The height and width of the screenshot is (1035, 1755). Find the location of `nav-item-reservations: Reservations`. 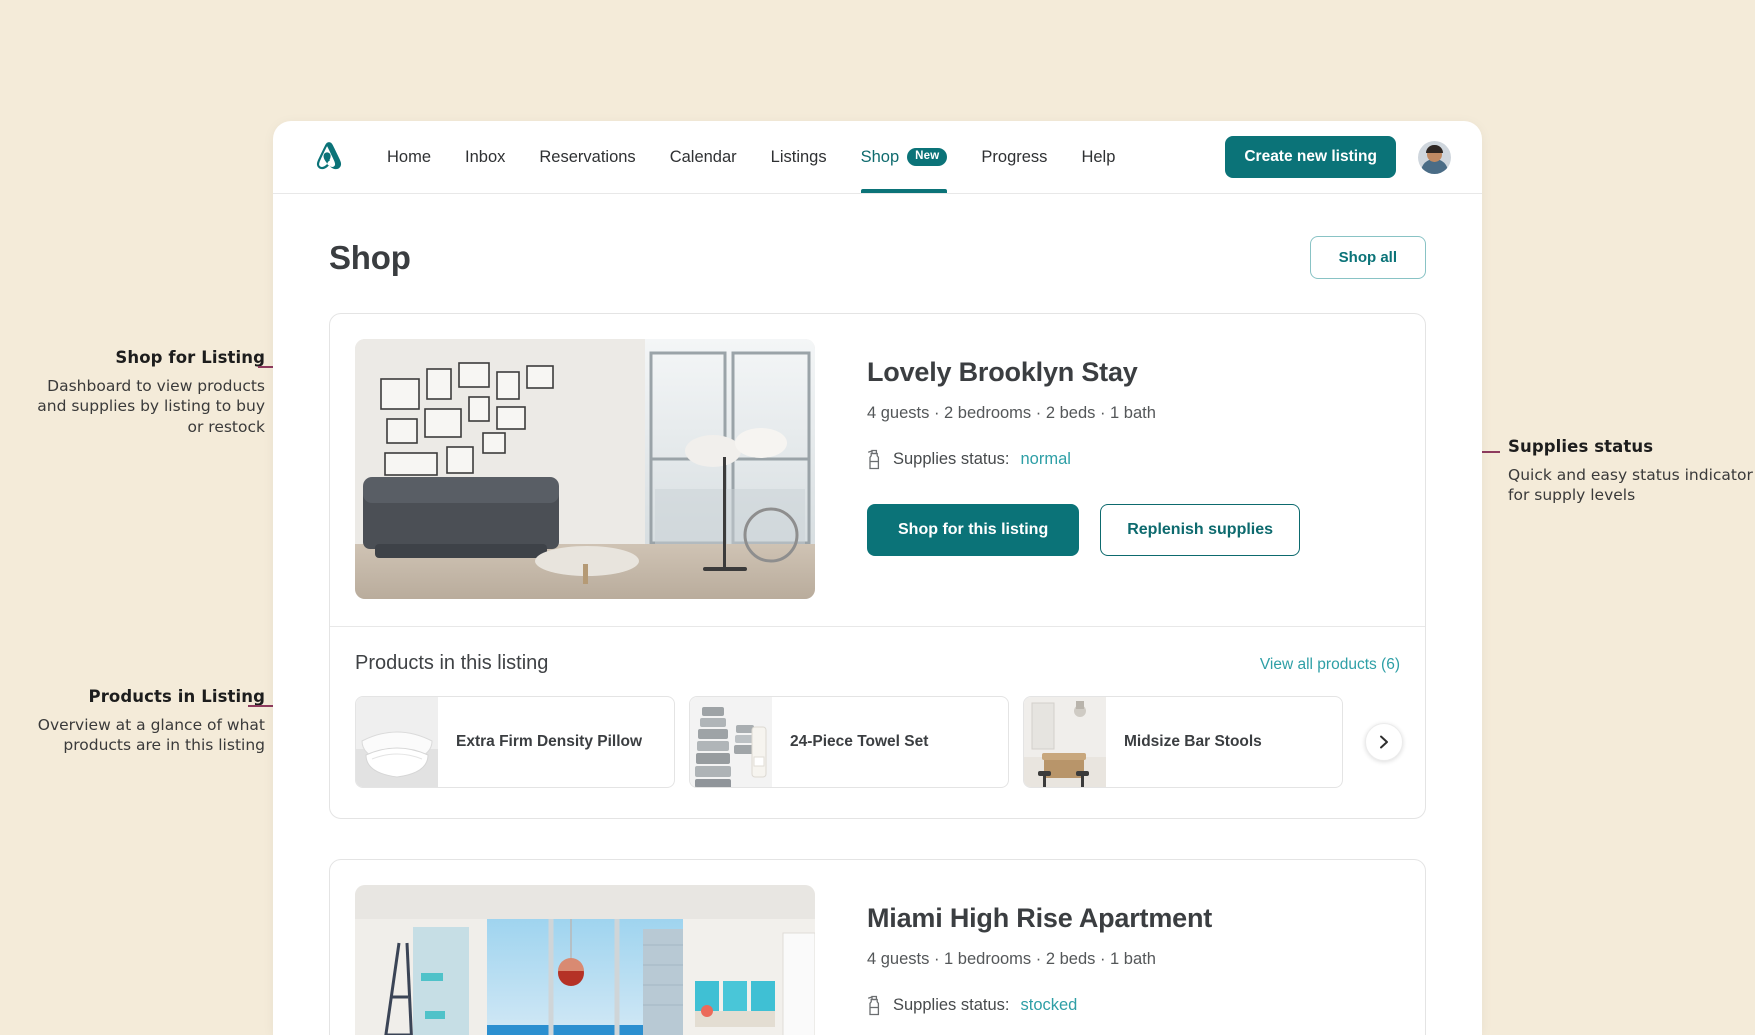

nav-item-reservations: Reservations is located at coordinates (587, 157).